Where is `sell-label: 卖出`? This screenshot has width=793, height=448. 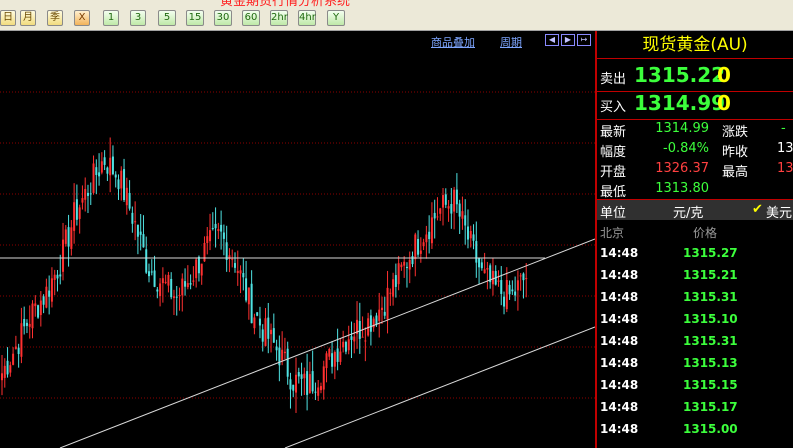
sell-label: 卖出 is located at coordinates (613, 79).